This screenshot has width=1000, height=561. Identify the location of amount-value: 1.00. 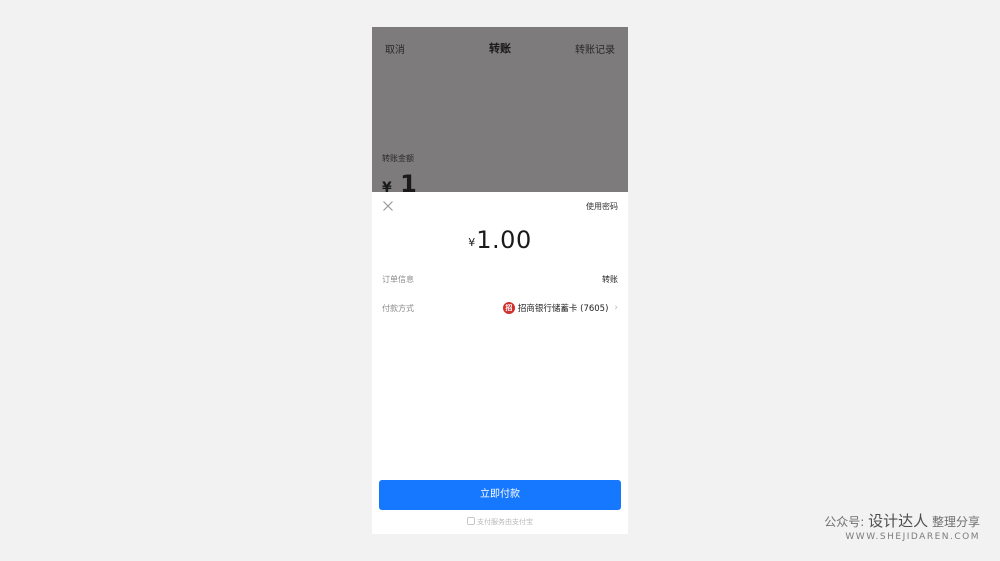
(504, 240).